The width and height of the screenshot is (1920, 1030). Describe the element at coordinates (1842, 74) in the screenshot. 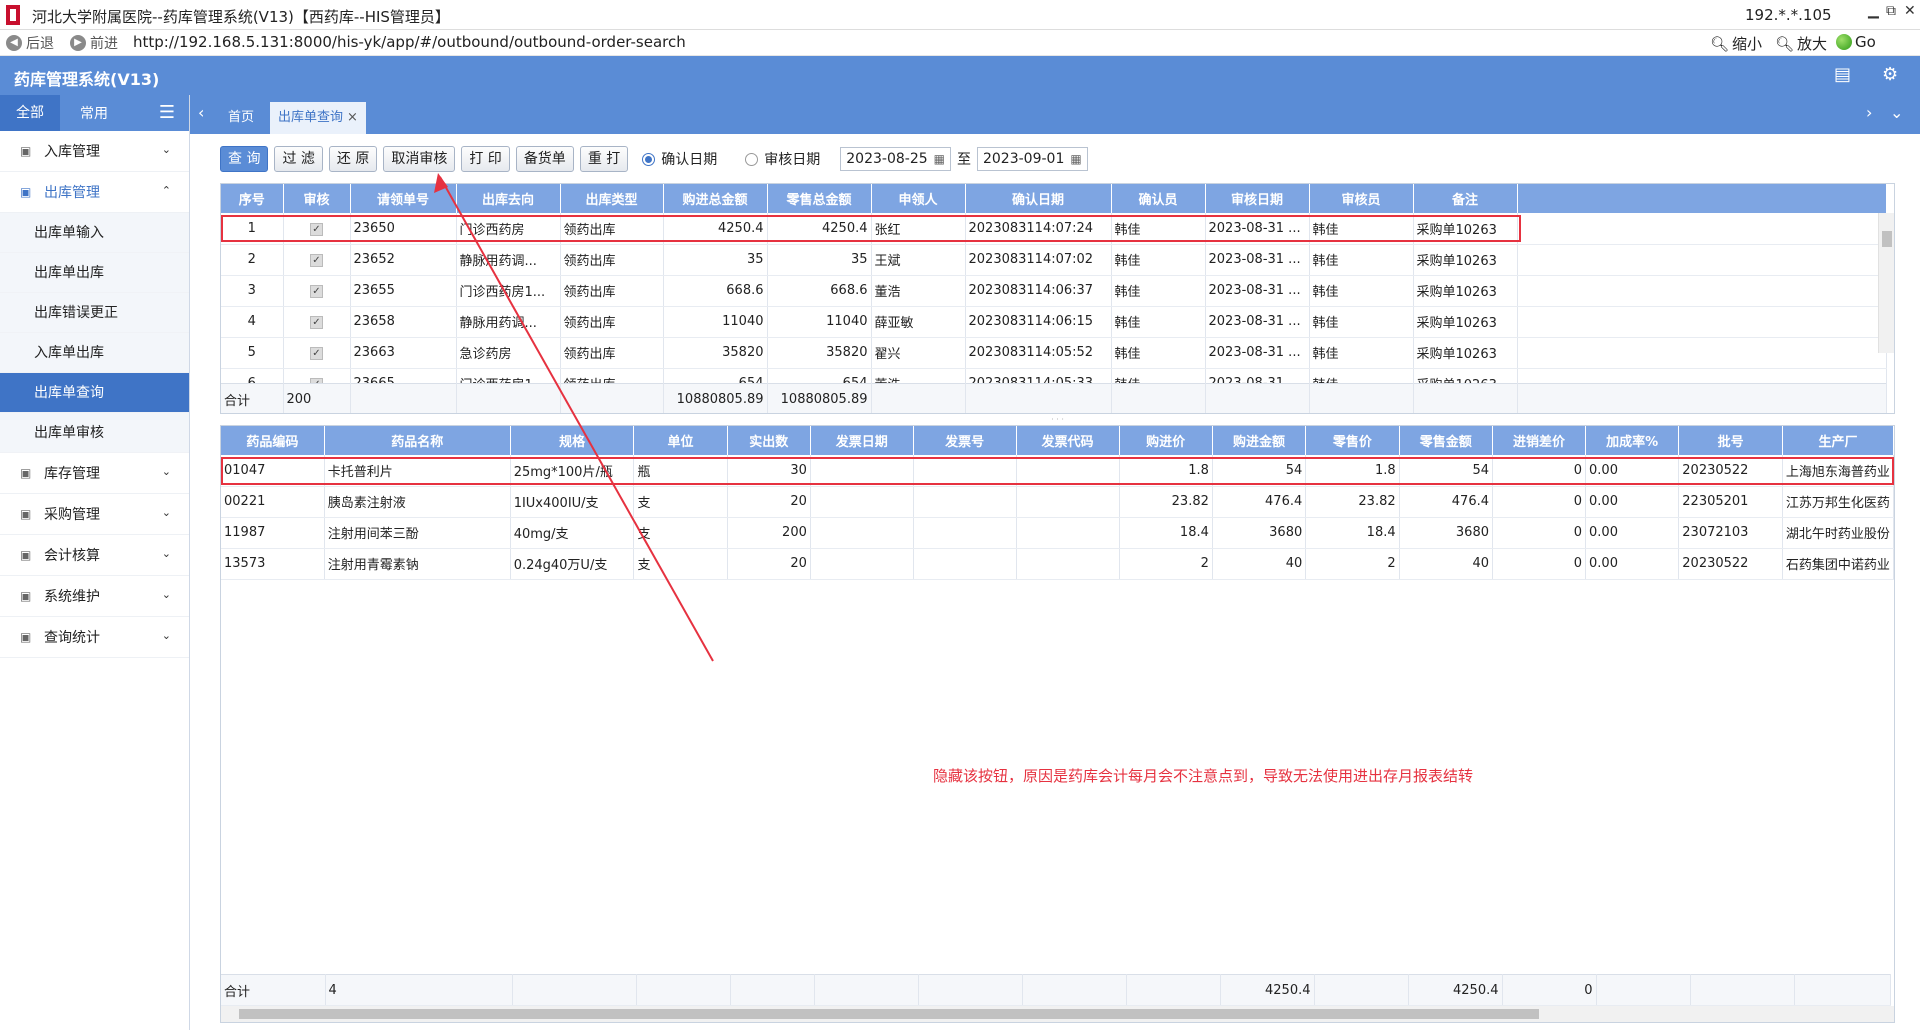

I see `document-icon: ▤` at that location.